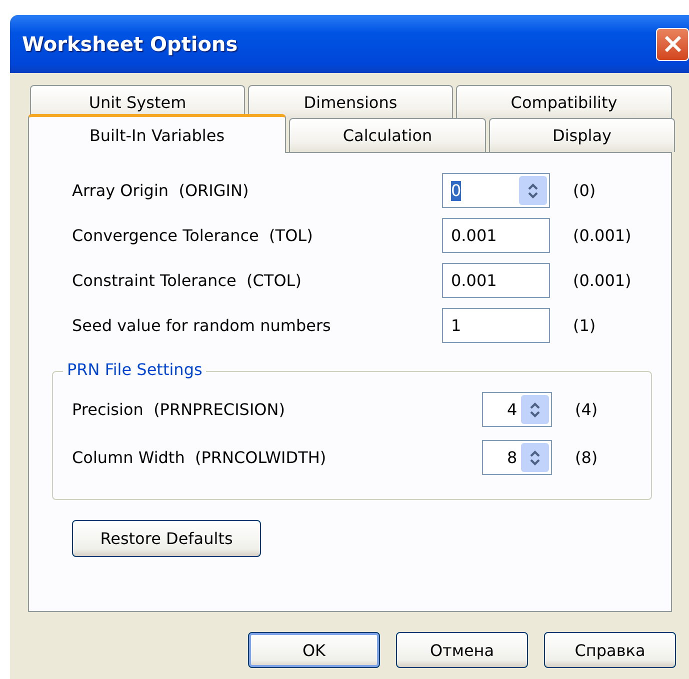 The image size is (689, 679). Describe the element at coordinates (462, 650) in the screenshot. I see `dialog-button: Отмена` at that location.